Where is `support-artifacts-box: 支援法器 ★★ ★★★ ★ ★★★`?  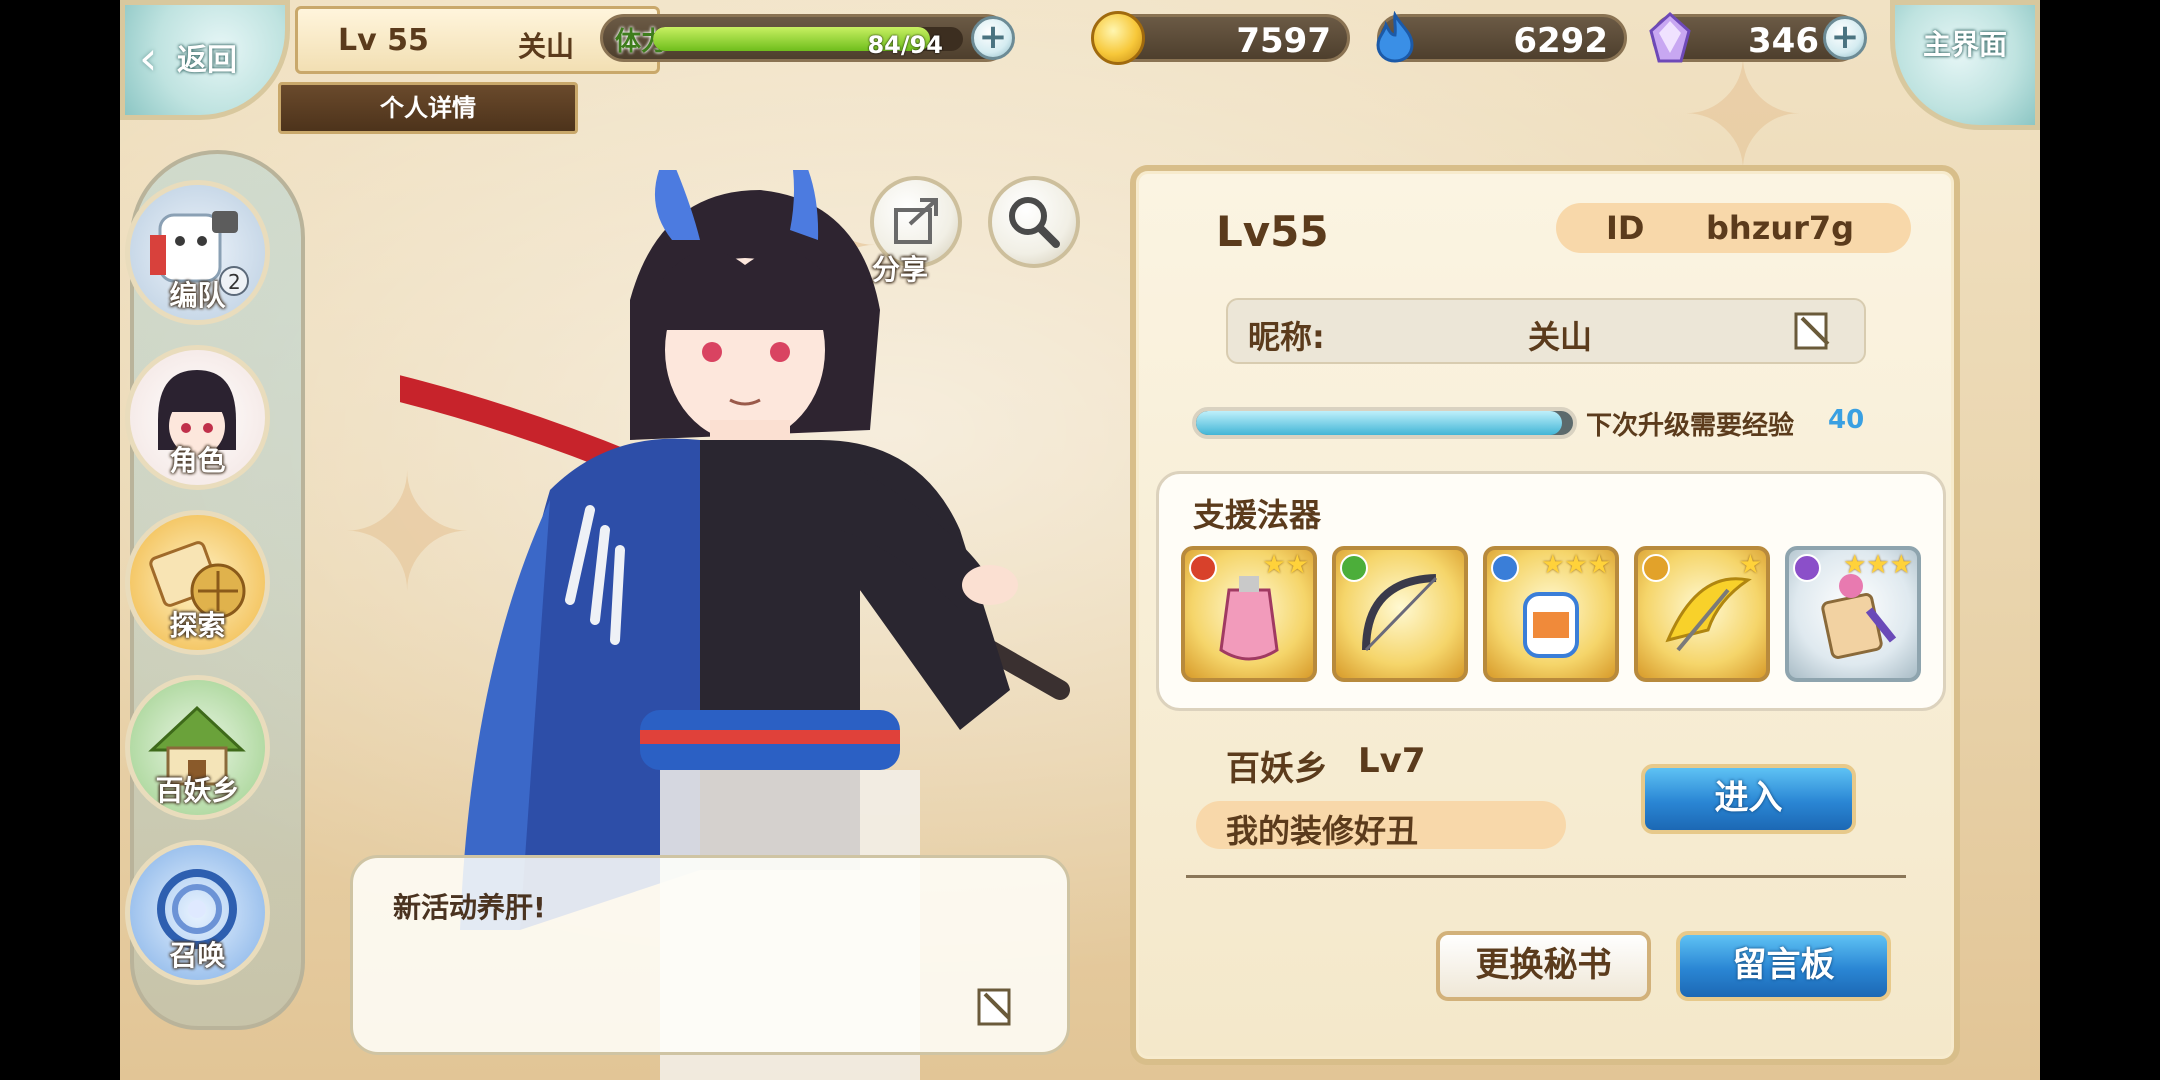
support-artifacts-box: 支援法器 ★★ ★★★ ★ ★★★ is located at coordinates (1551, 591).